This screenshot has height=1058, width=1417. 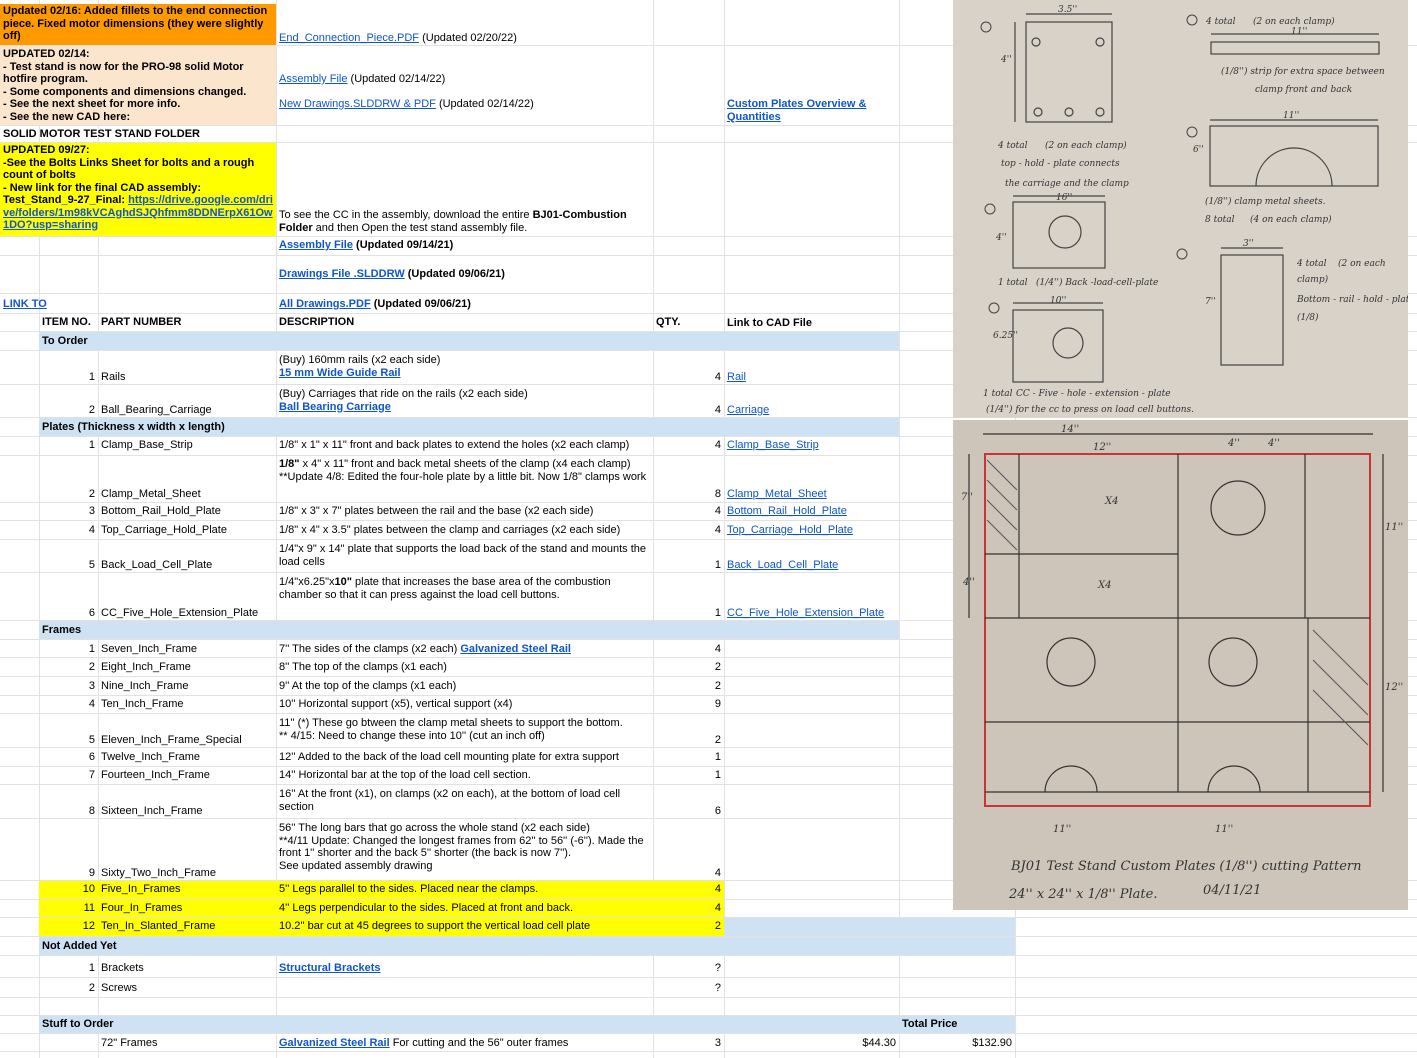 I want to click on part-number: Ten_Inch_Frame, so click(x=142, y=704).